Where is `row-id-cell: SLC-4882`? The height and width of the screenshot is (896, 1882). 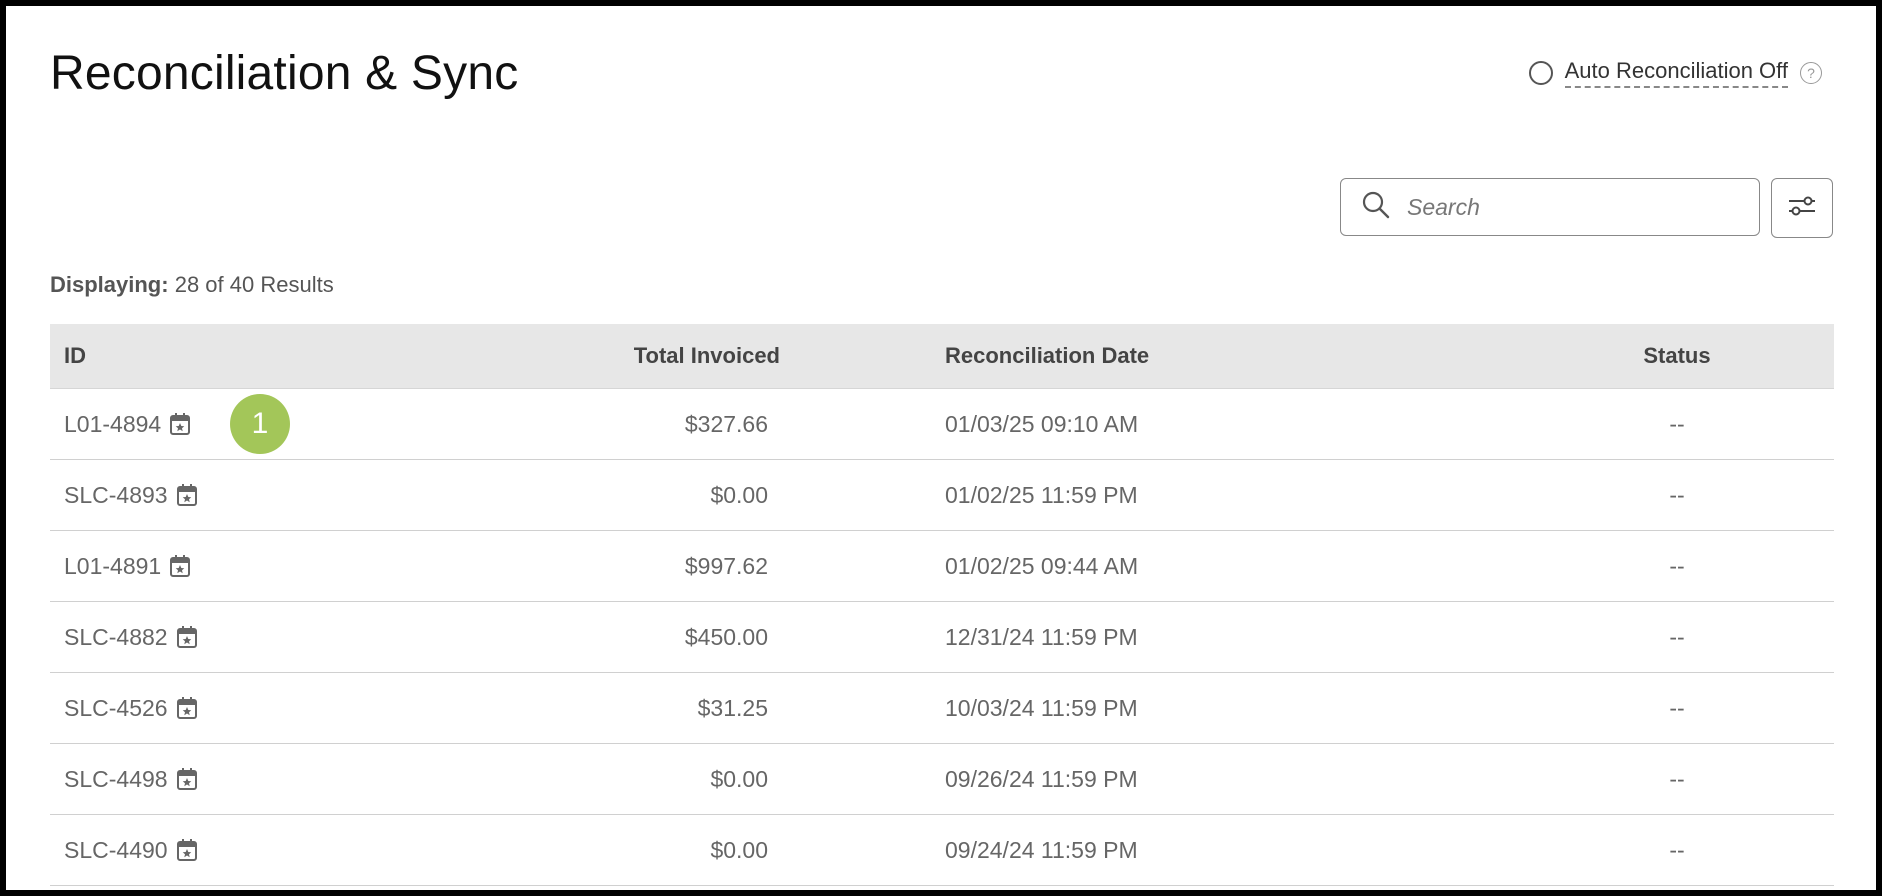
row-id-cell: SLC-4882 is located at coordinates (210, 637).